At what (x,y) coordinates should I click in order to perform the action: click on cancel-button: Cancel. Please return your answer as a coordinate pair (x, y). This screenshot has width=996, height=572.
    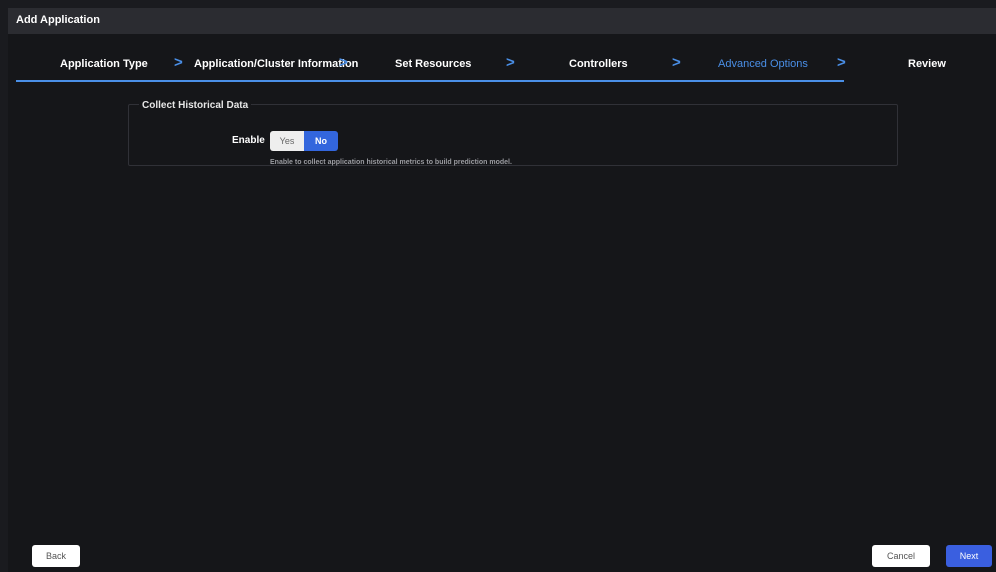
    Looking at the image, I should click on (901, 556).